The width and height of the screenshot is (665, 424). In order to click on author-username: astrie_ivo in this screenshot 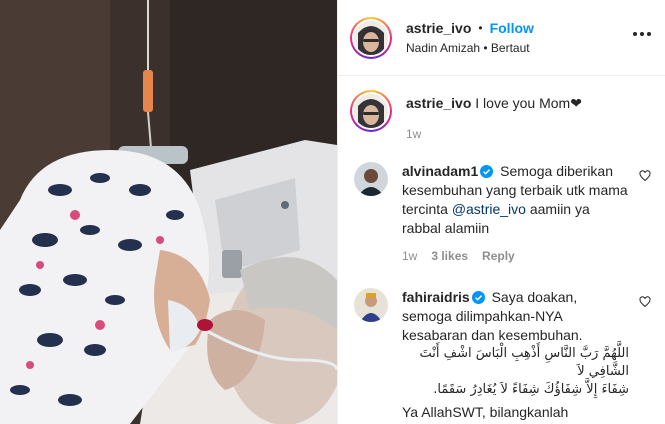, I will do `click(438, 28)`.